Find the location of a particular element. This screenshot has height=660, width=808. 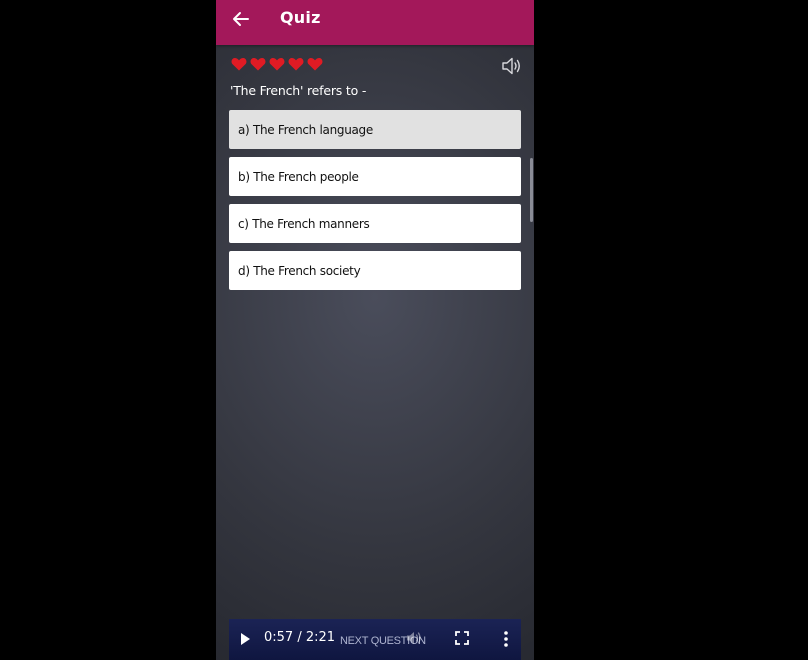

back-button is located at coordinates (241, 19).